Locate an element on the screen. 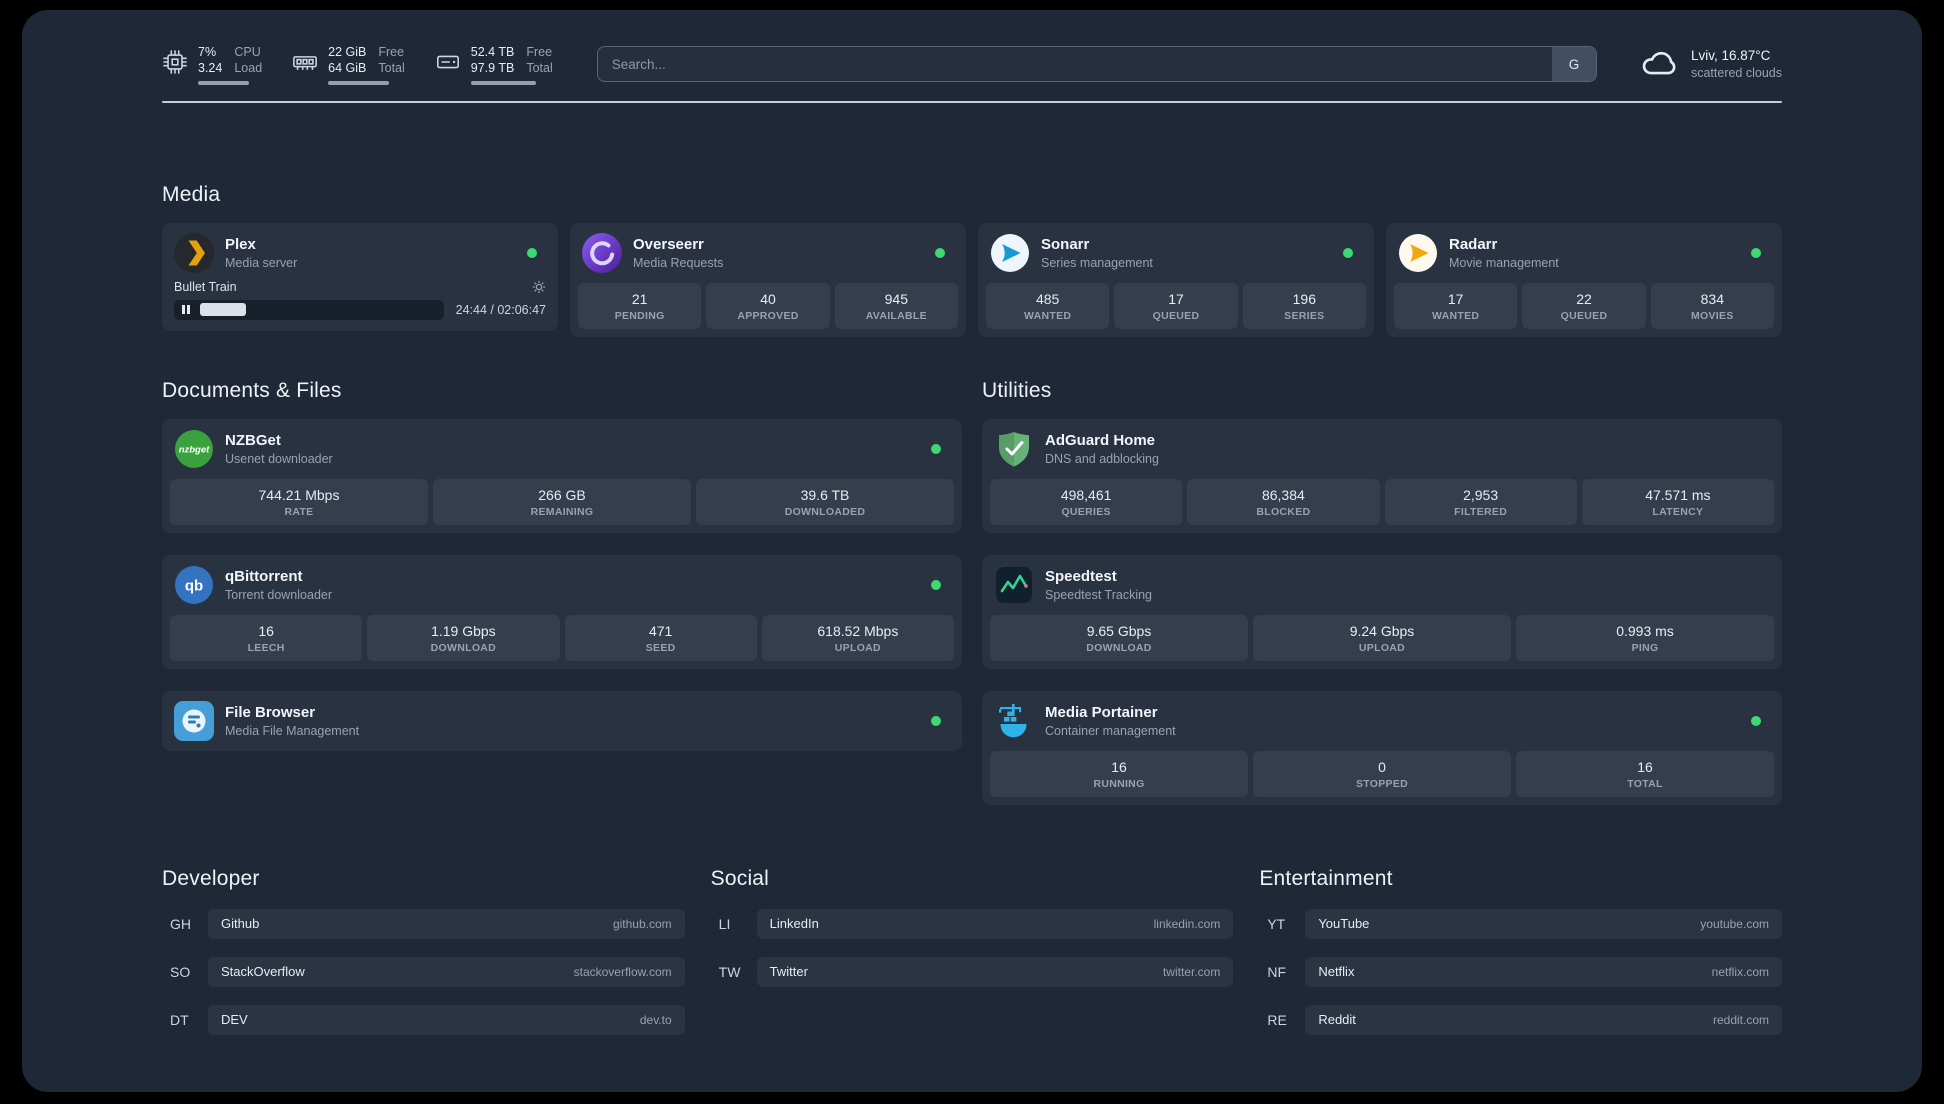 The height and width of the screenshot is (1104, 1944). stat-queued: 17 QUEUED is located at coordinates (1176, 305).